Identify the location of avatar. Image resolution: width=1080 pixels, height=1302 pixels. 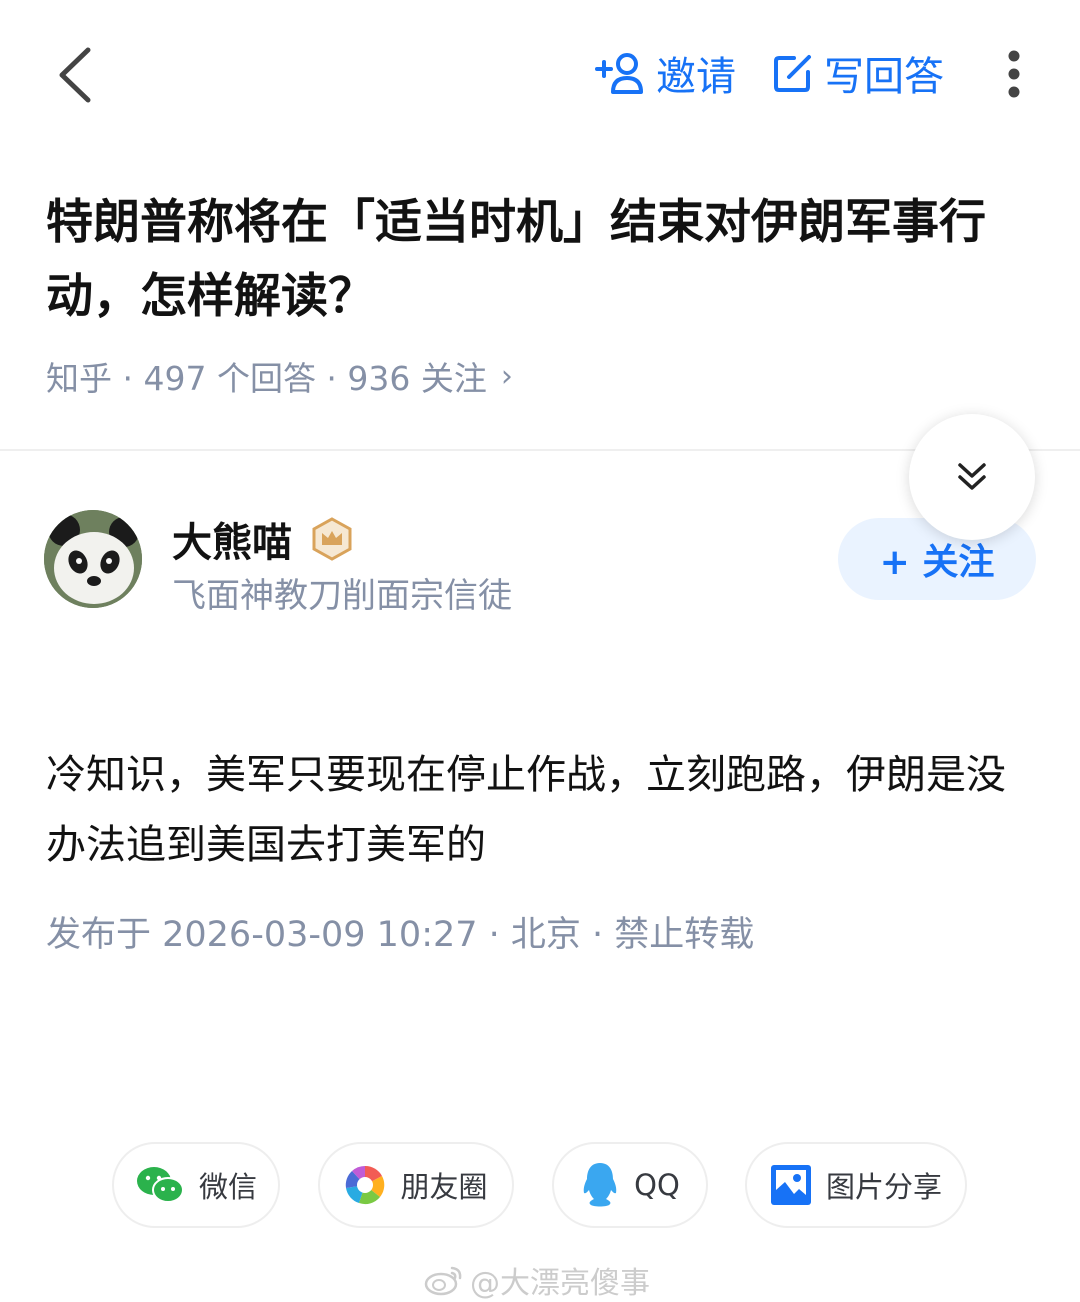
(93, 559).